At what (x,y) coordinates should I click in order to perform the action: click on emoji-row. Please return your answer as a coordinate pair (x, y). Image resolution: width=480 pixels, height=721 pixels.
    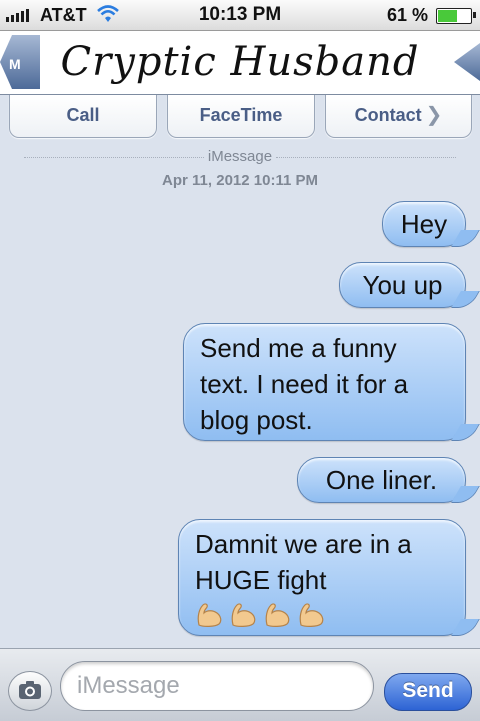
    Looking at the image, I should click on (322, 613).